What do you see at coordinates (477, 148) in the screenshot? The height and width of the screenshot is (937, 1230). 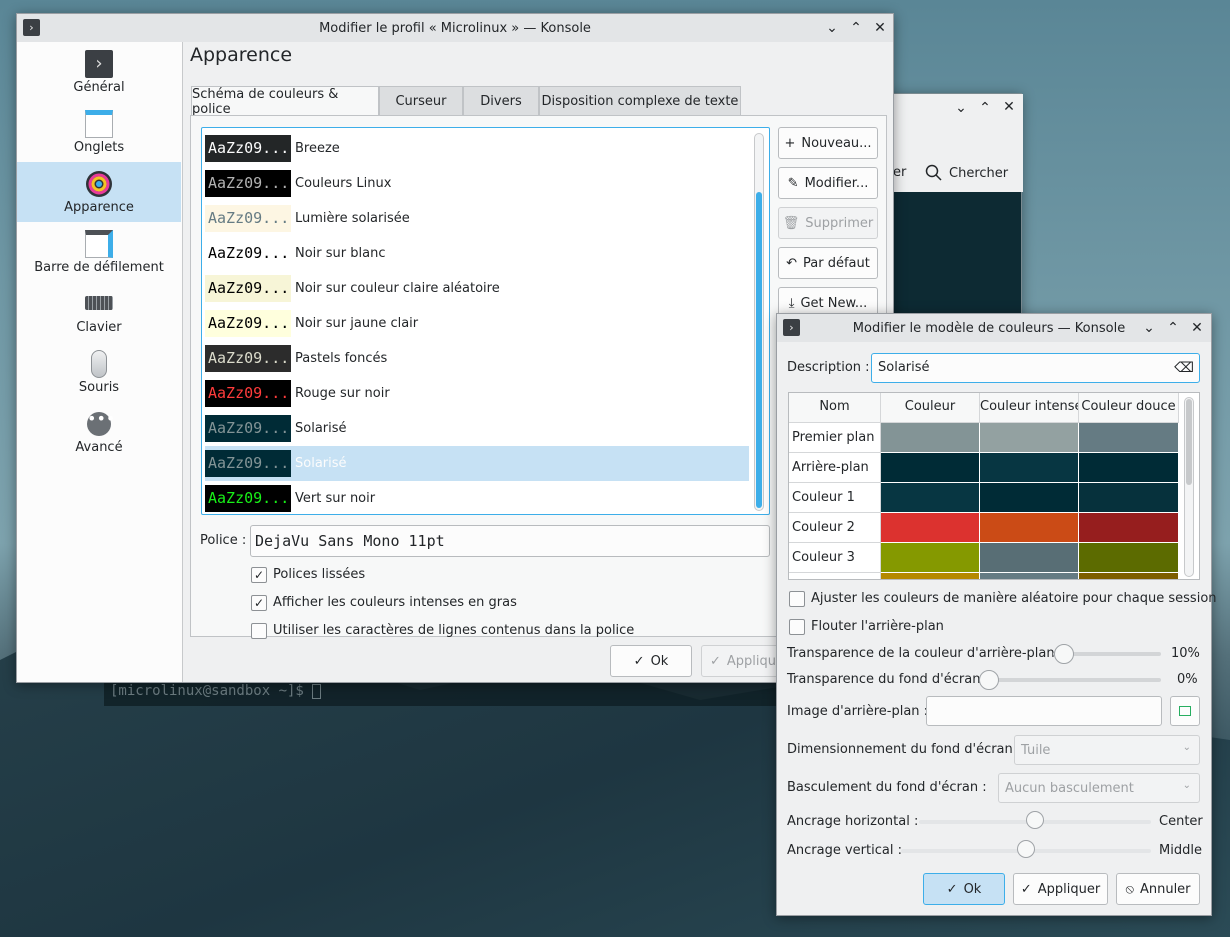 I see `scheme-list-item: AaZz09... Breeze` at bounding box center [477, 148].